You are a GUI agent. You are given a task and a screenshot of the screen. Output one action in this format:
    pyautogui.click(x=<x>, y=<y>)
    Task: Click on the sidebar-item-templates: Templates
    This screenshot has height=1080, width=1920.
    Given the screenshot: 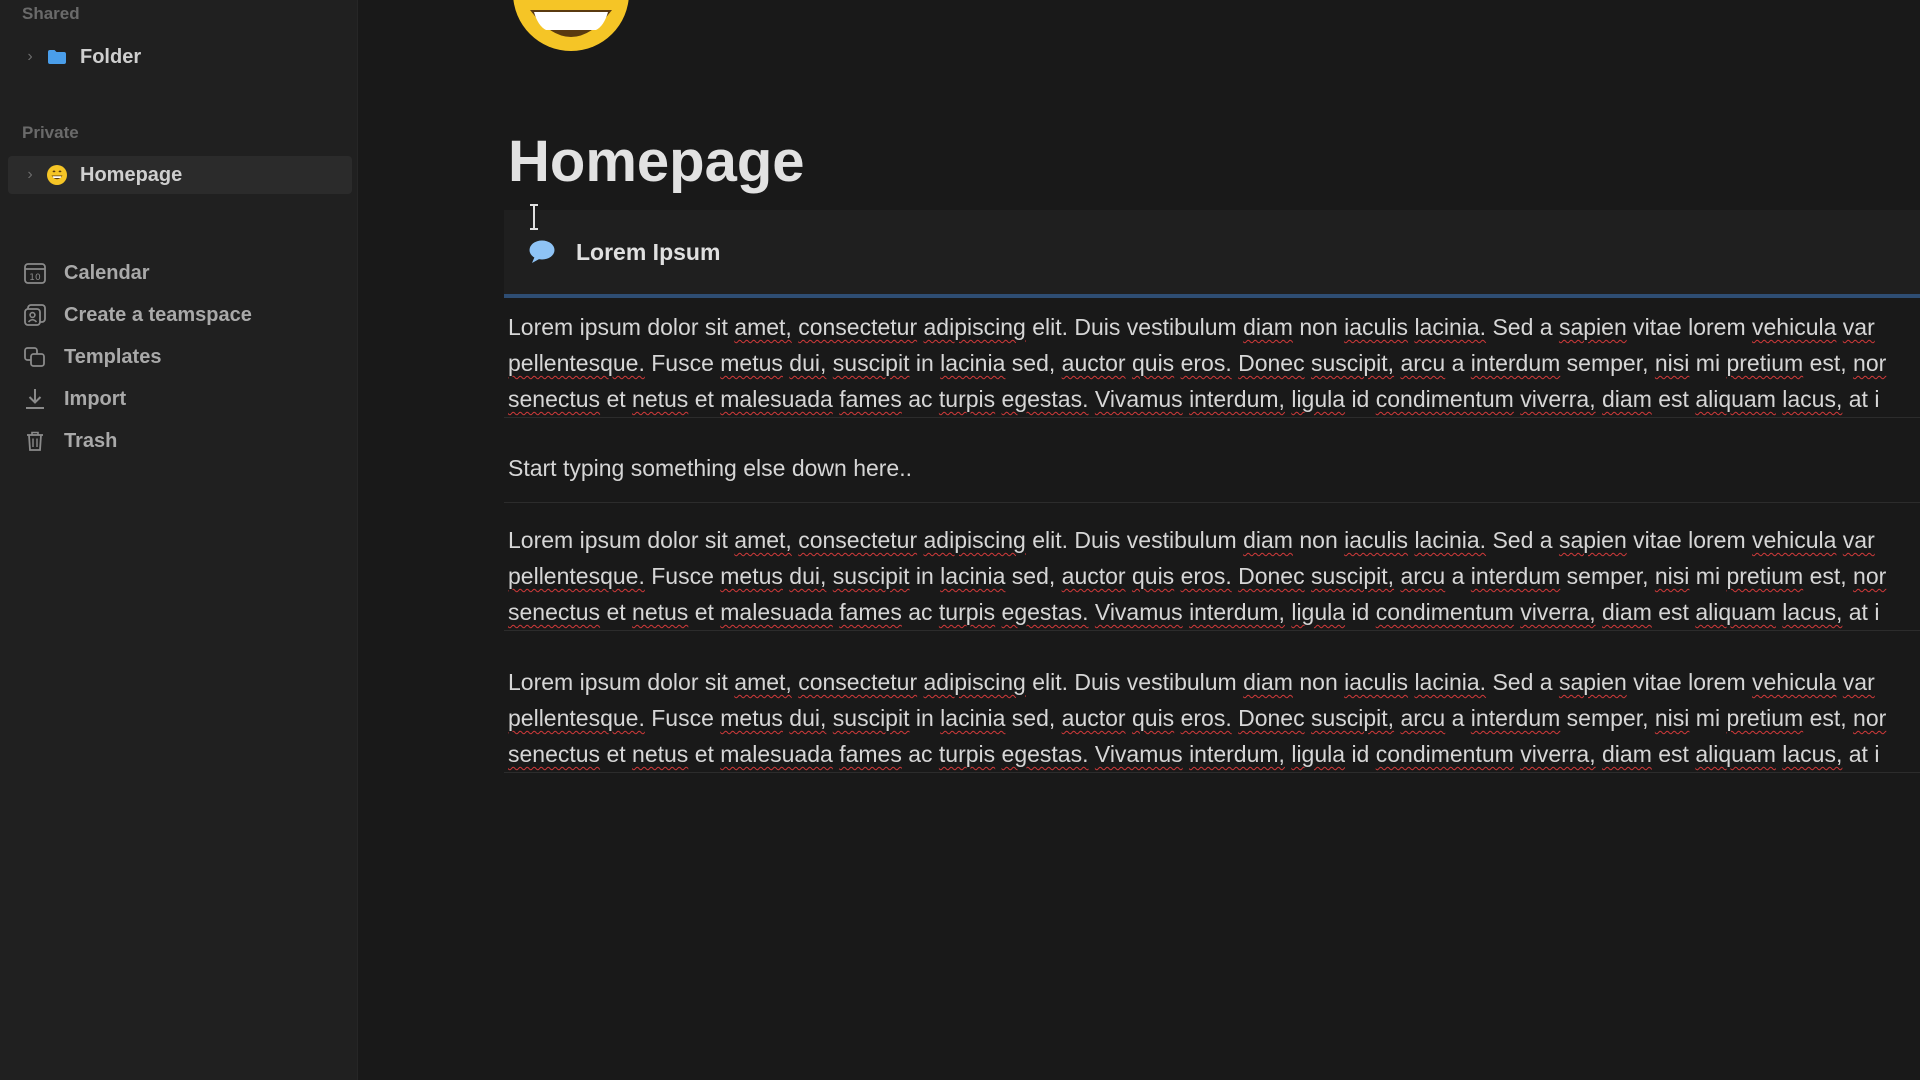 What is the action you would take?
    pyautogui.click(x=91, y=357)
    